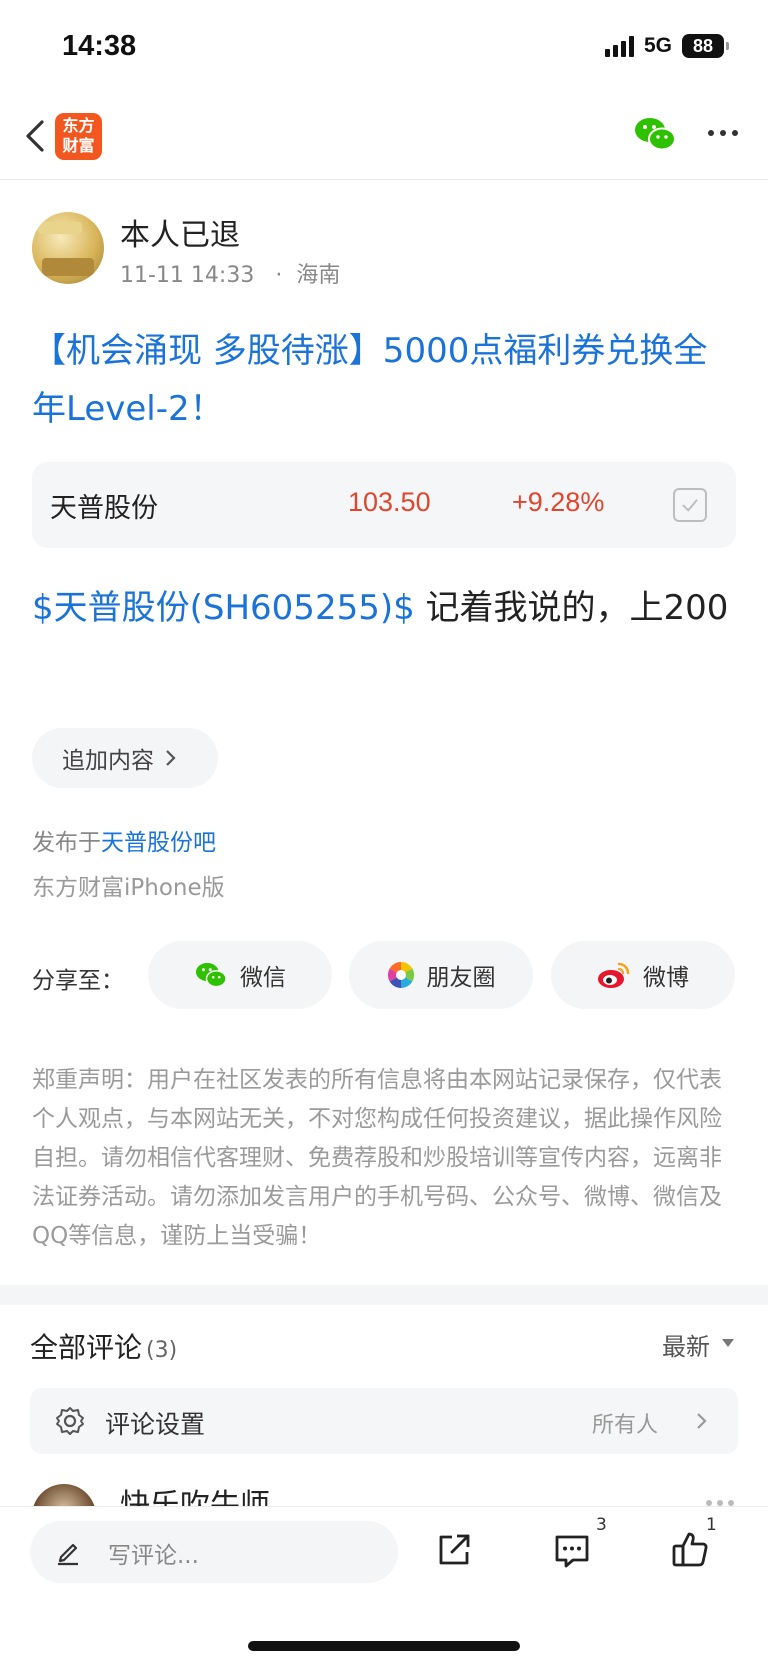 Image resolution: width=768 pixels, height=1663 pixels. What do you see at coordinates (384, 138) in the screenshot?
I see `nav-bar: 东方 财富` at bounding box center [384, 138].